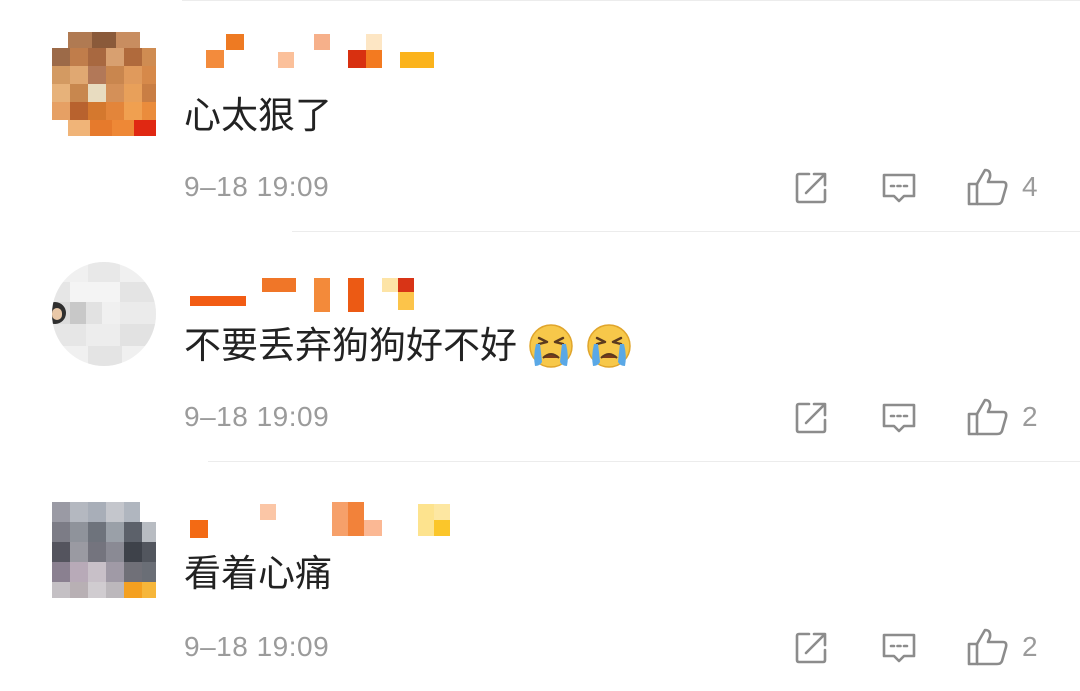  What do you see at coordinates (1030, 186) in the screenshot?
I see `like-count: 4` at bounding box center [1030, 186].